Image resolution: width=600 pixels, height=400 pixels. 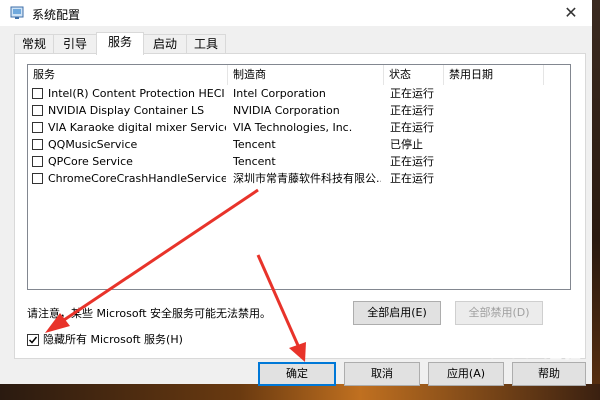 I want to click on desktop-background-right, so click(x=596, y=200).